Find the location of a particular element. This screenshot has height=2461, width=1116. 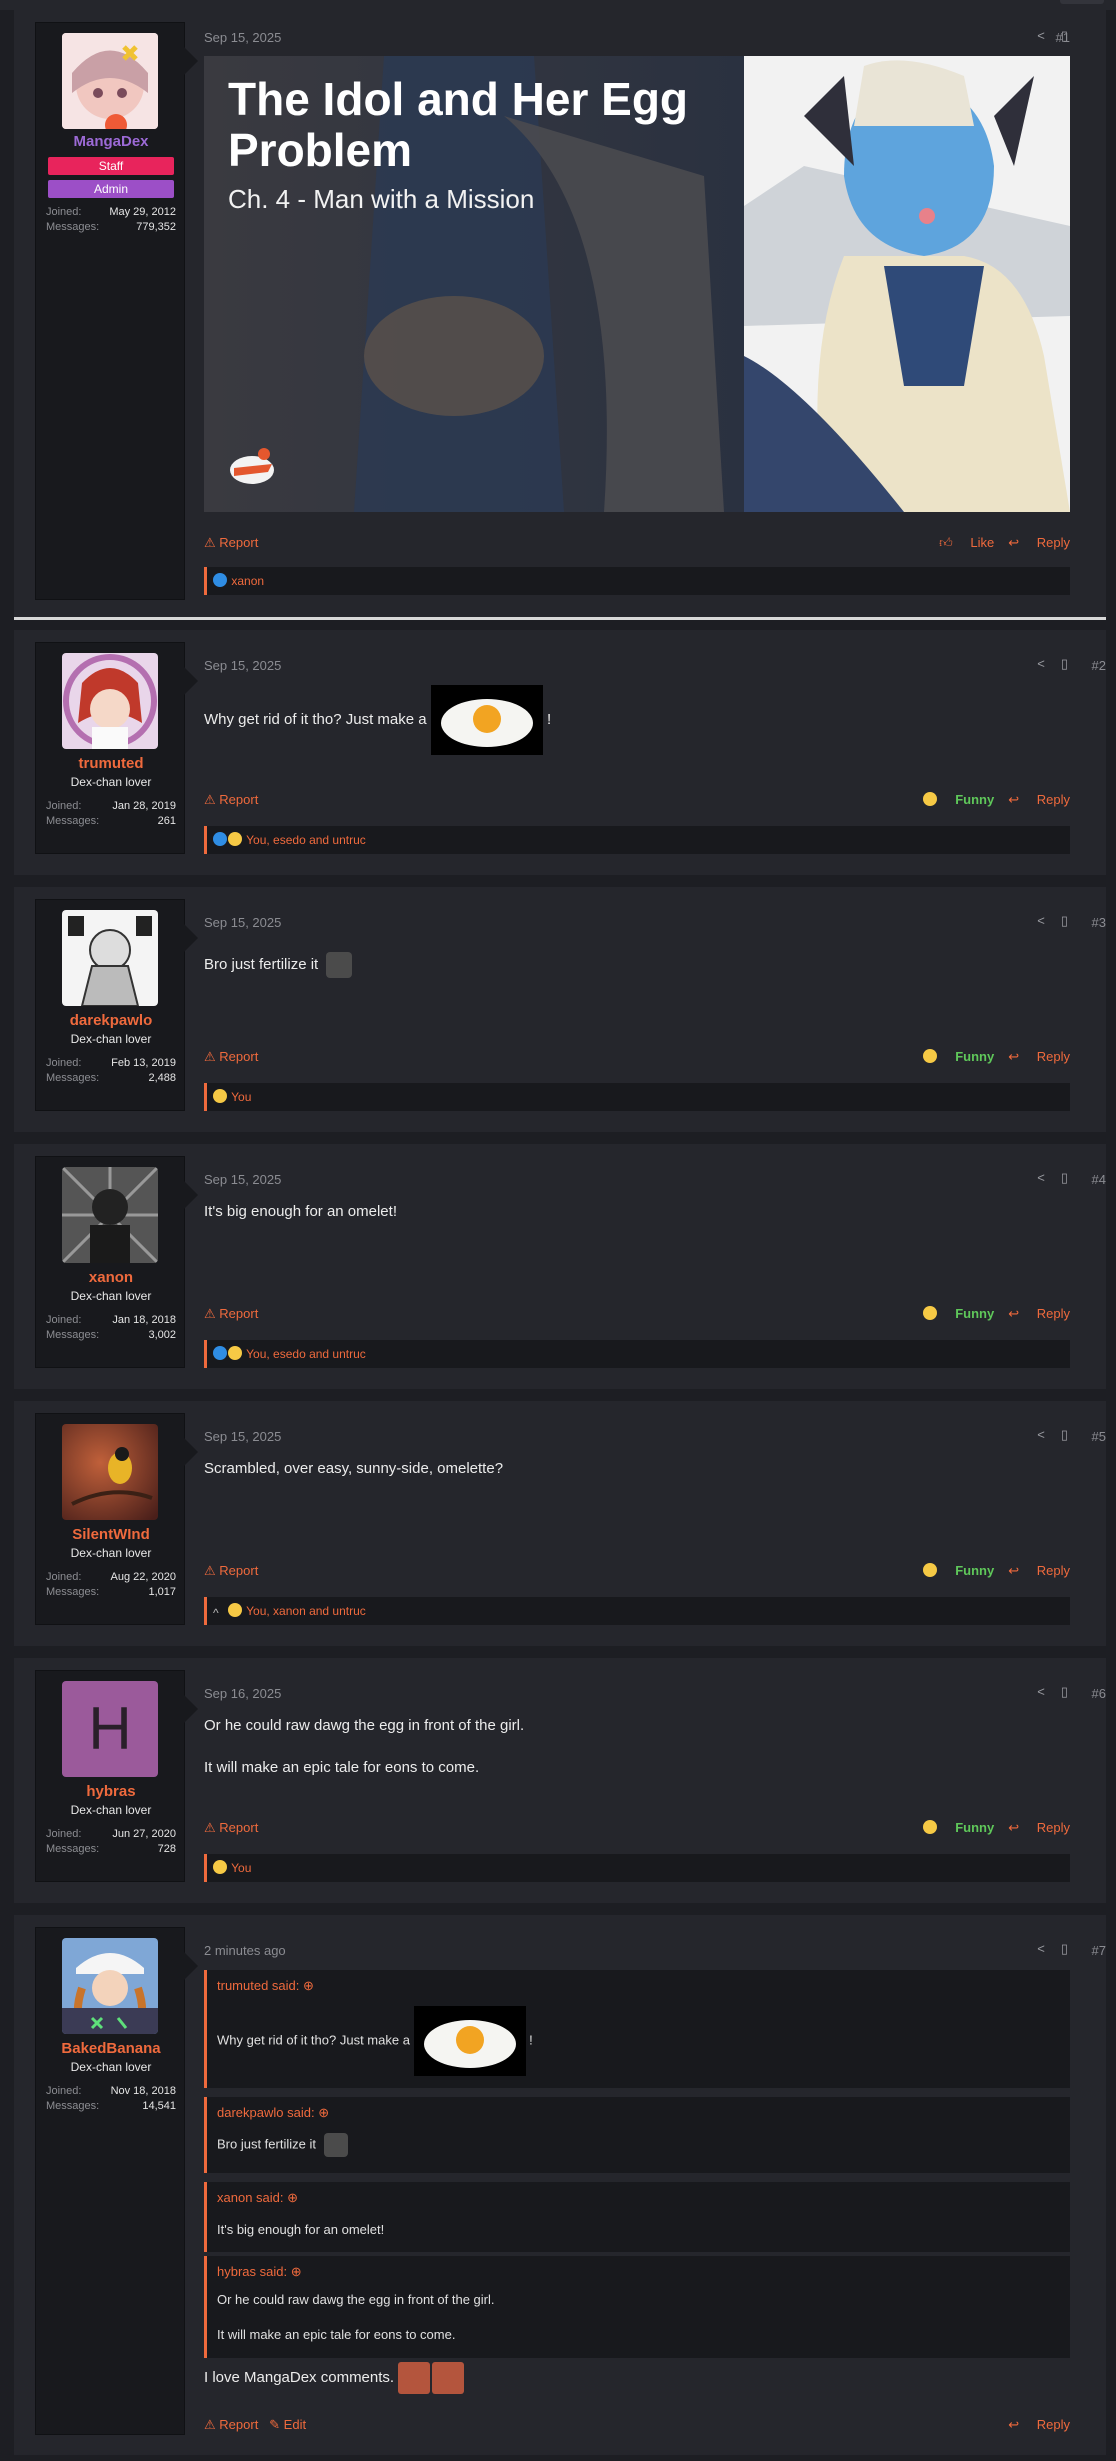

admin-badge: Admin is located at coordinates (111, 189).